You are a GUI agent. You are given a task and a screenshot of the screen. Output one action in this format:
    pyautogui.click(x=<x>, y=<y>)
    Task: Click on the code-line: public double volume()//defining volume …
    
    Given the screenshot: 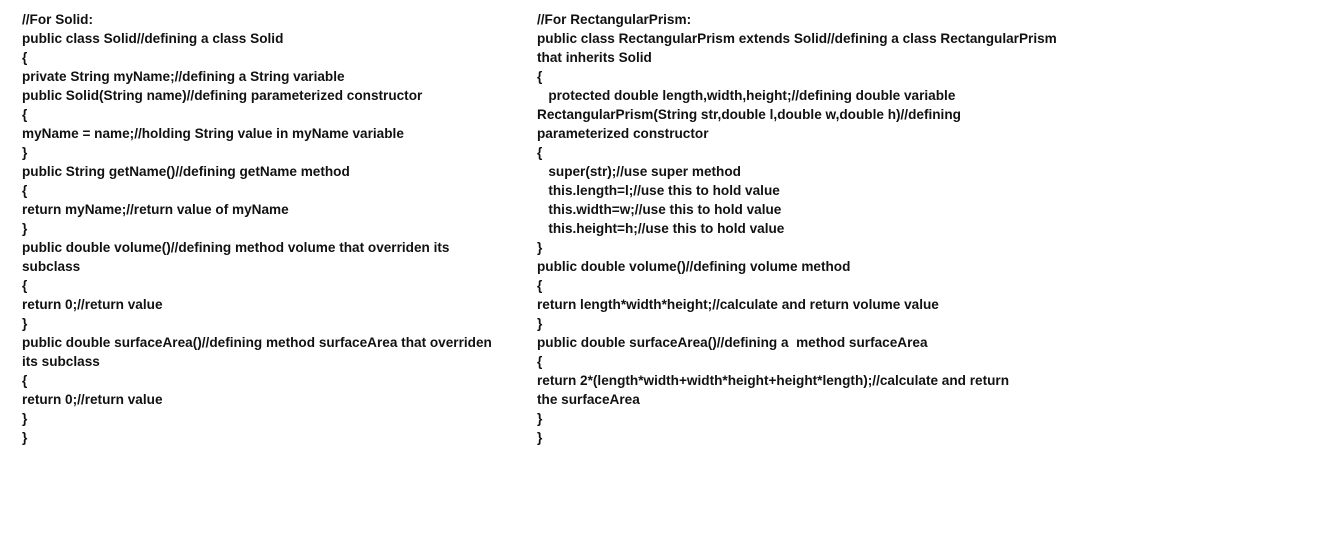 What is the action you would take?
    pyautogui.click(x=694, y=266)
    